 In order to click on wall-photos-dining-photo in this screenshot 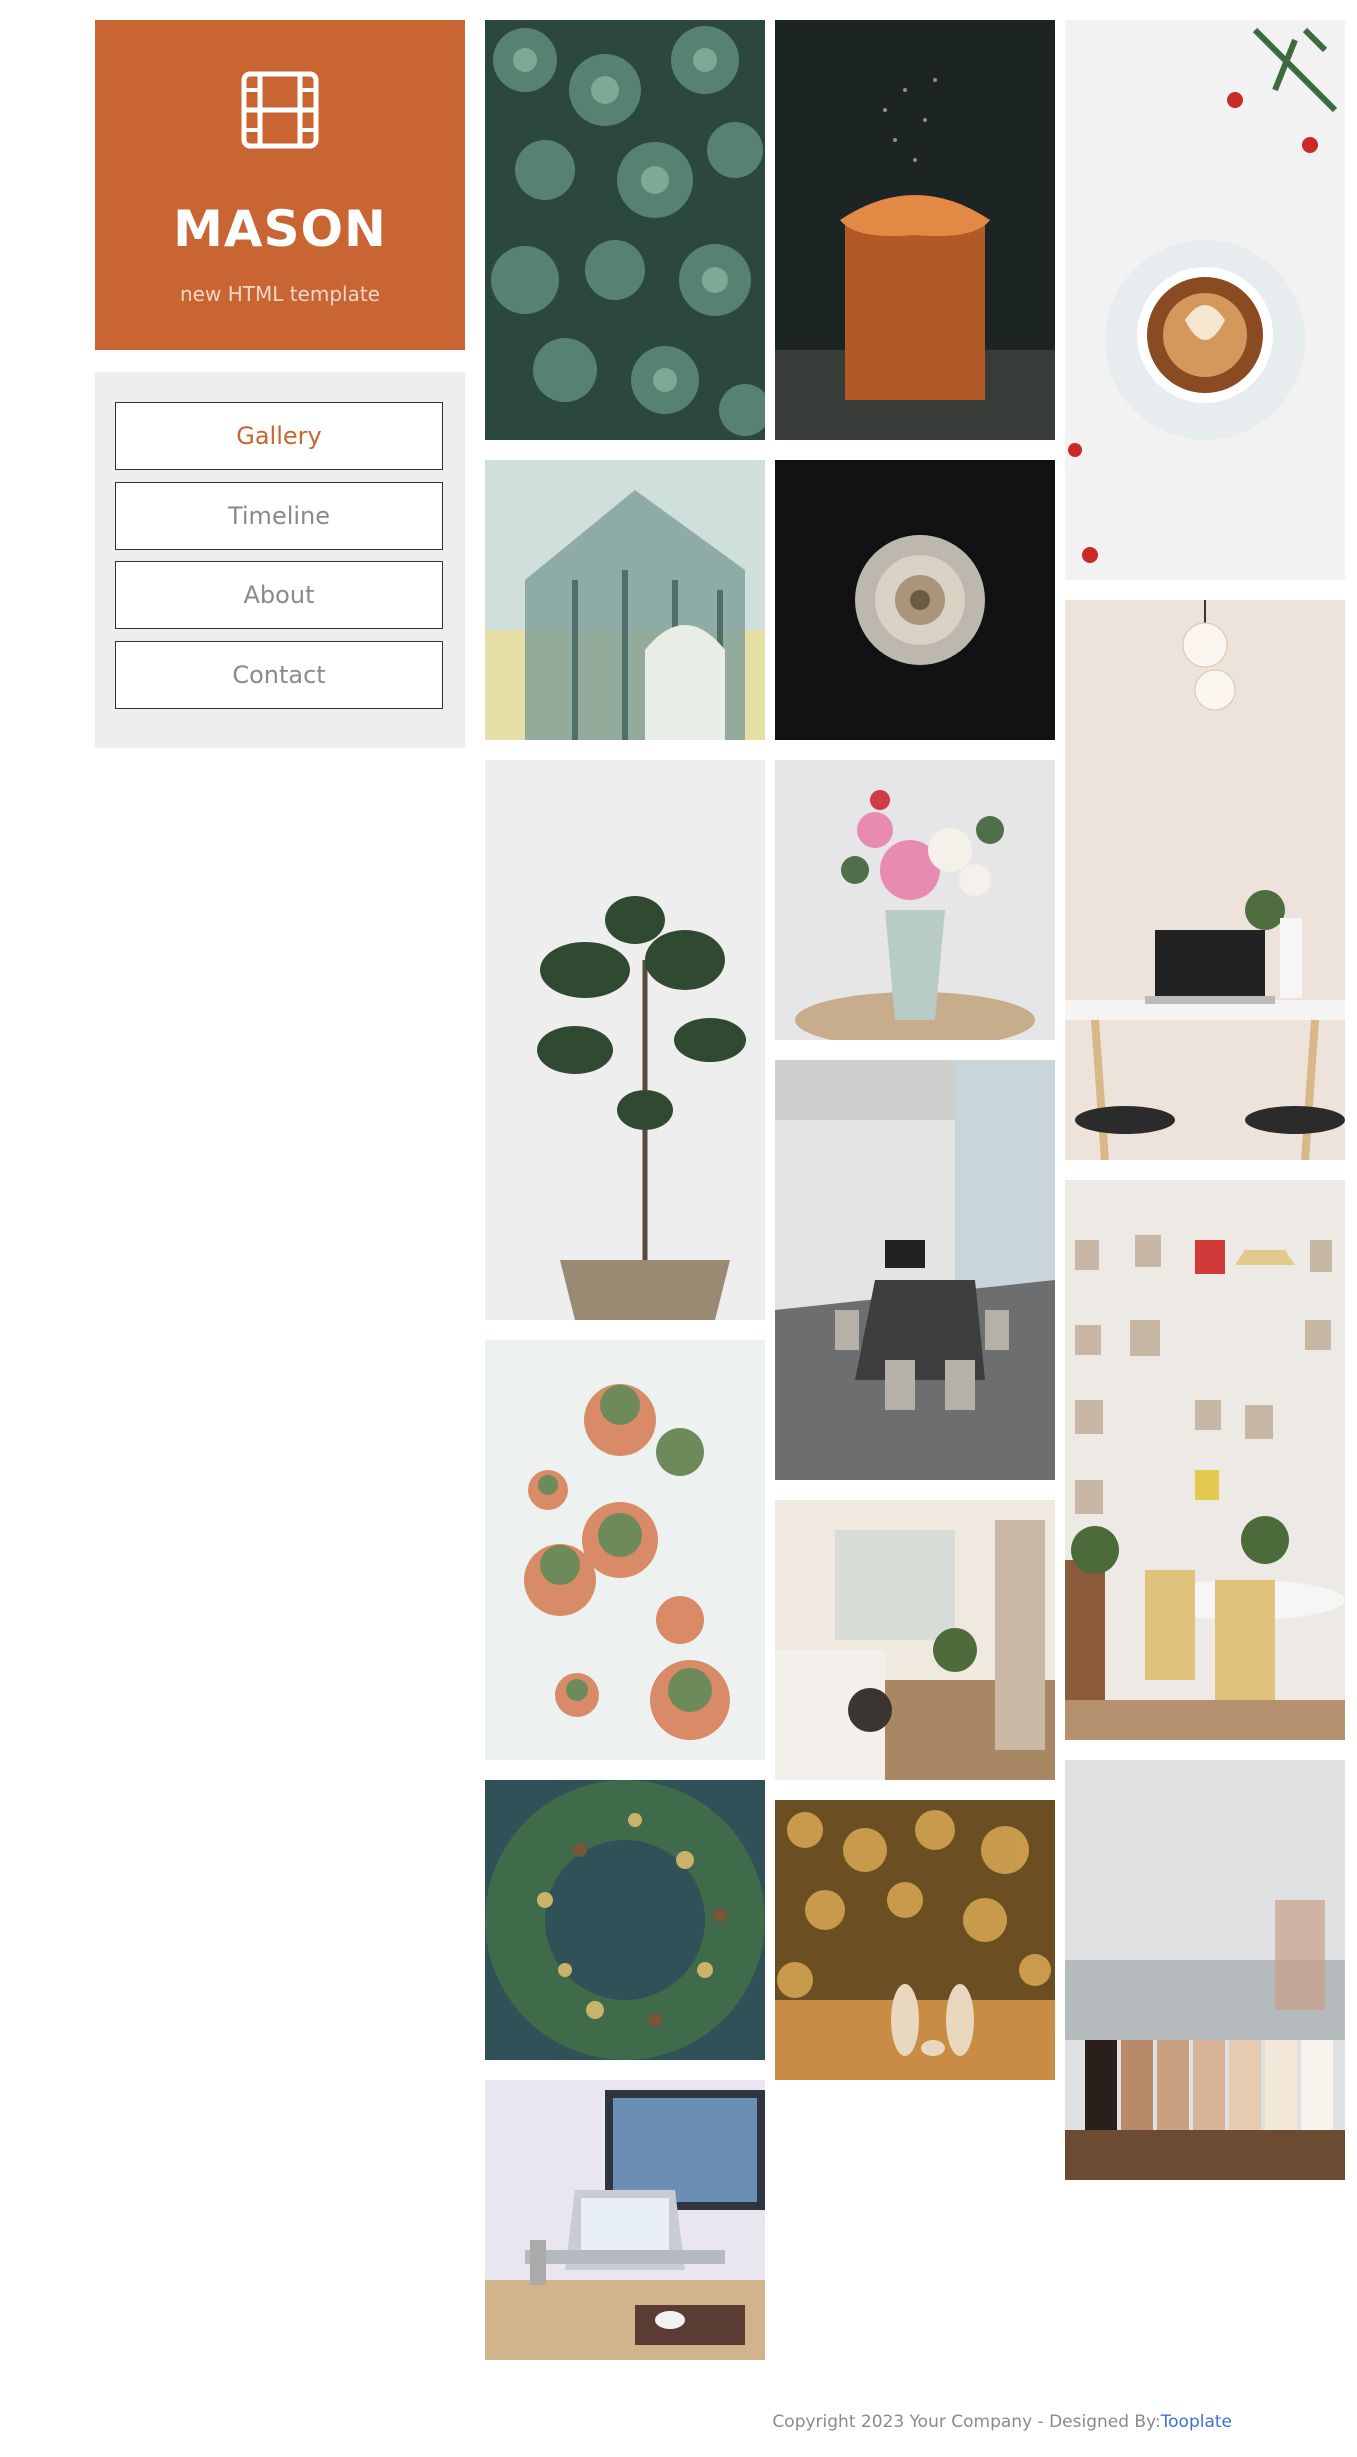, I will do `click(1205, 1460)`.